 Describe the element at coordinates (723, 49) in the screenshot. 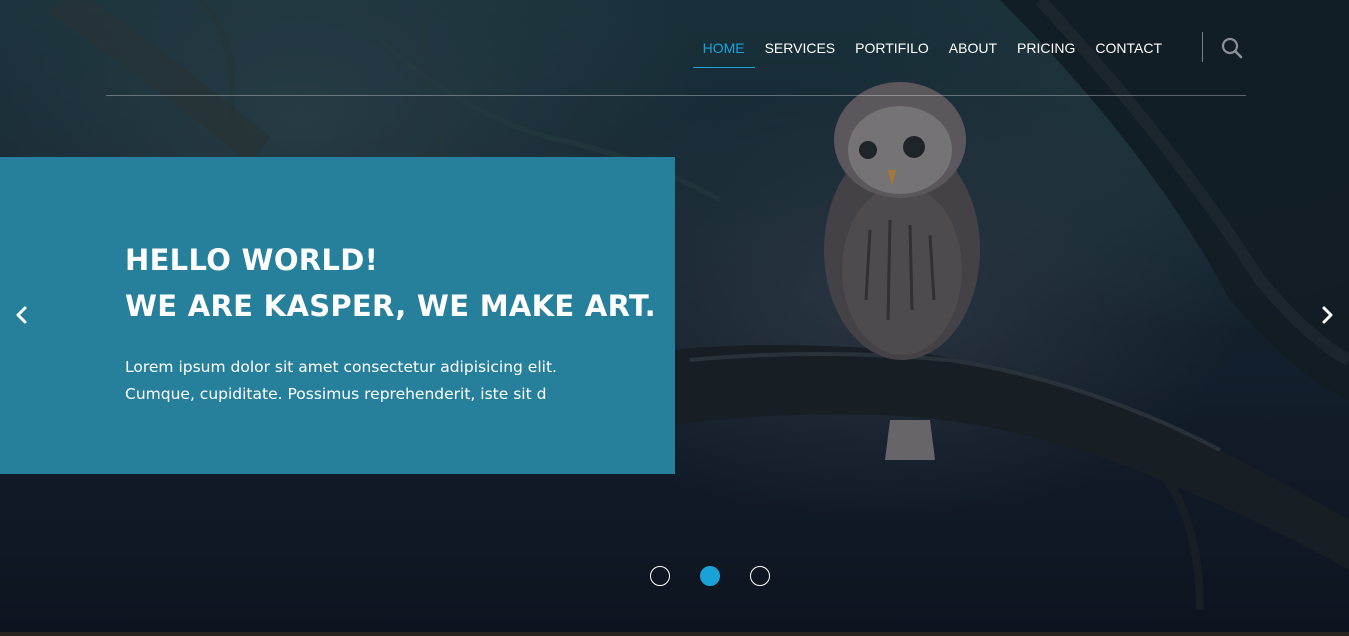

I see `nav-item-home: HOME` at that location.